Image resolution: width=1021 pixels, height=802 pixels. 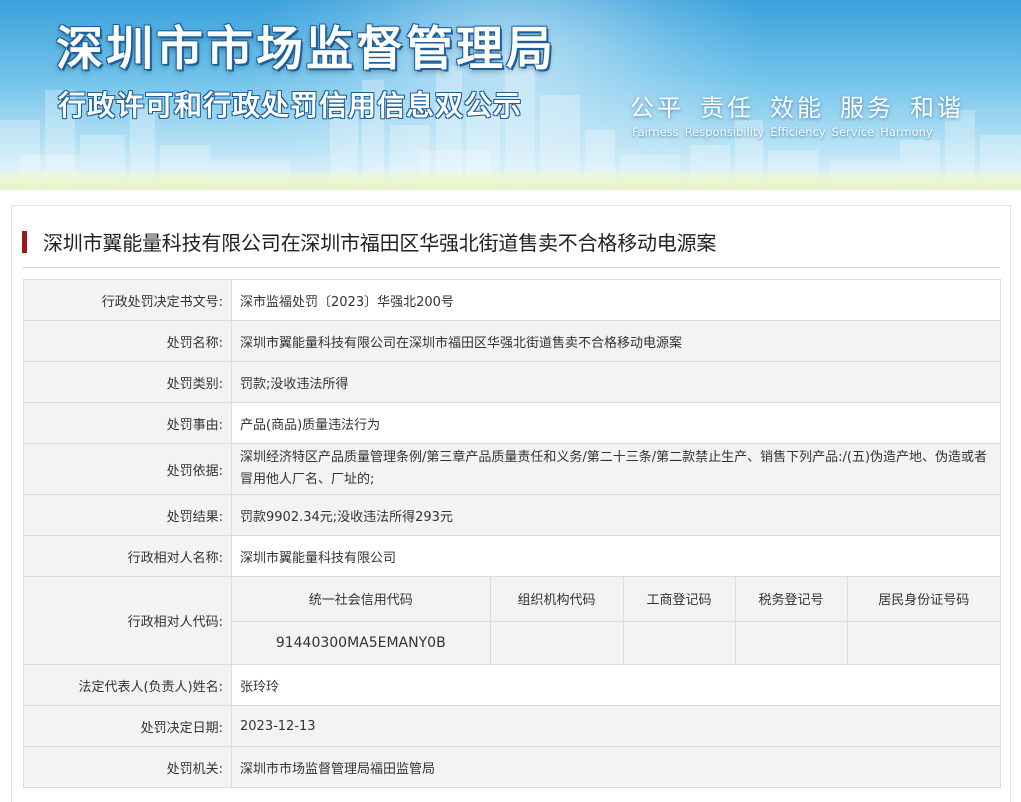 What do you see at coordinates (127, 515) in the screenshot?
I see `field-label: 处罚结果:` at bounding box center [127, 515].